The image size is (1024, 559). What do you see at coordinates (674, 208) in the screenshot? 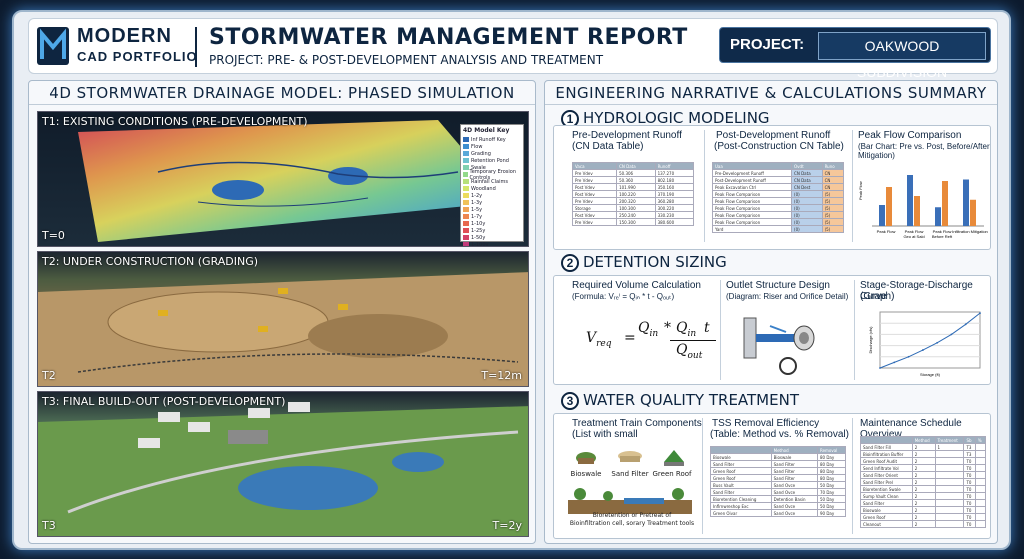
I see `table-cell: 300.220` at bounding box center [674, 208].